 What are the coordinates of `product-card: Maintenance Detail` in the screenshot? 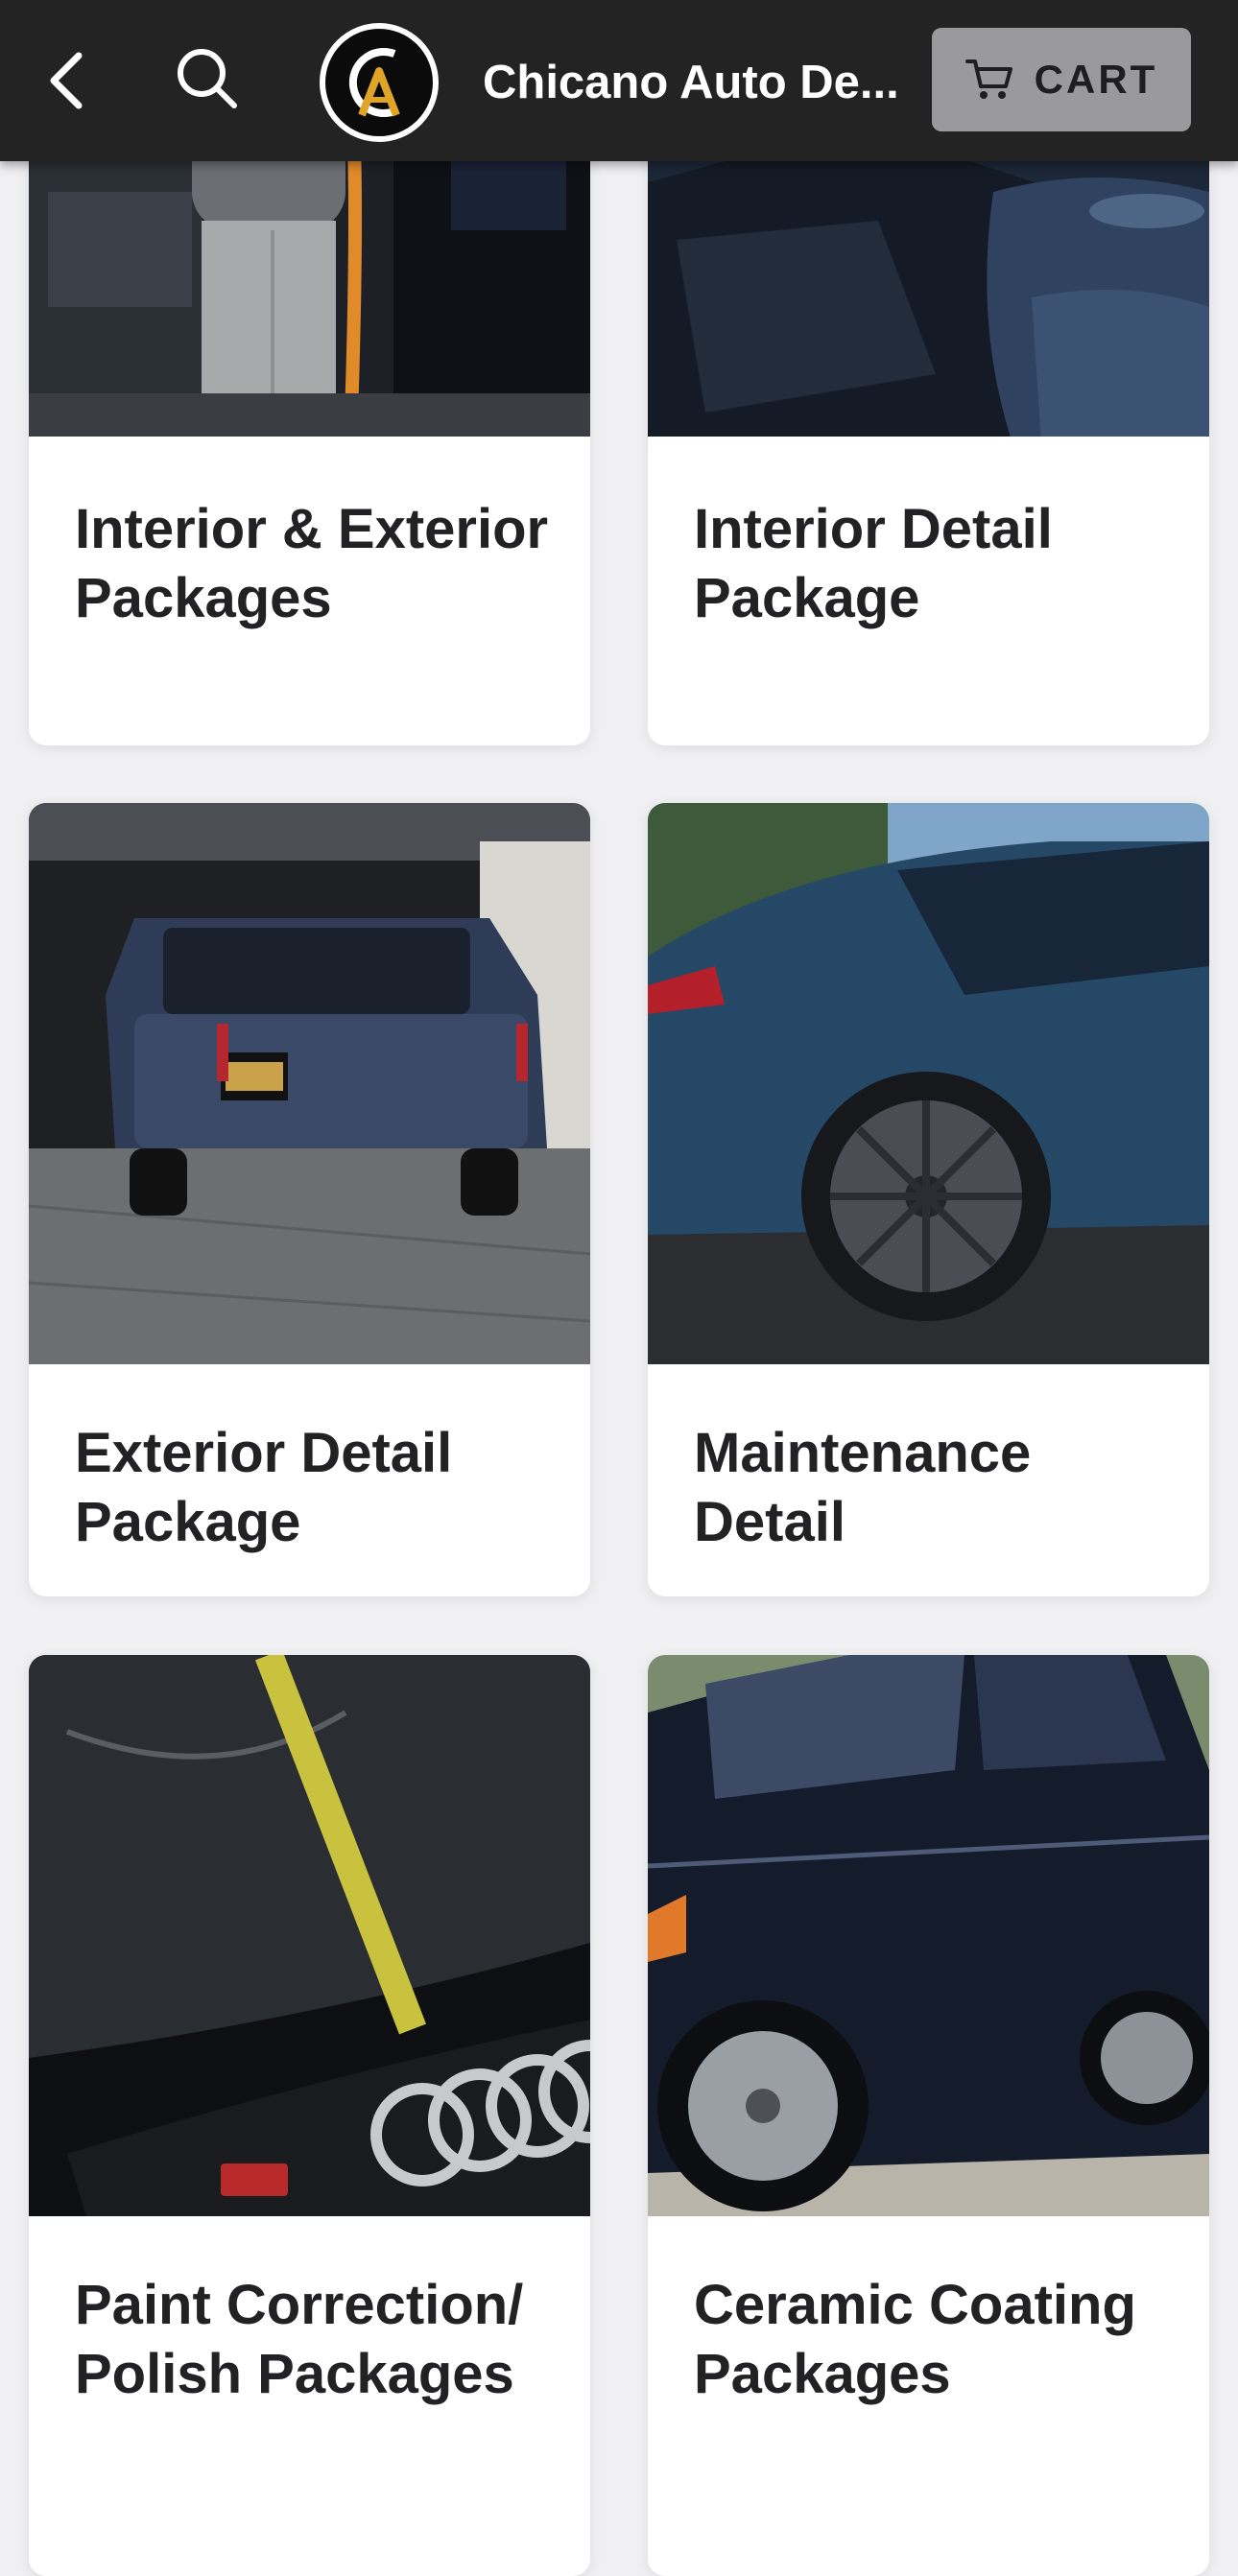 It's located at (929, 1199).